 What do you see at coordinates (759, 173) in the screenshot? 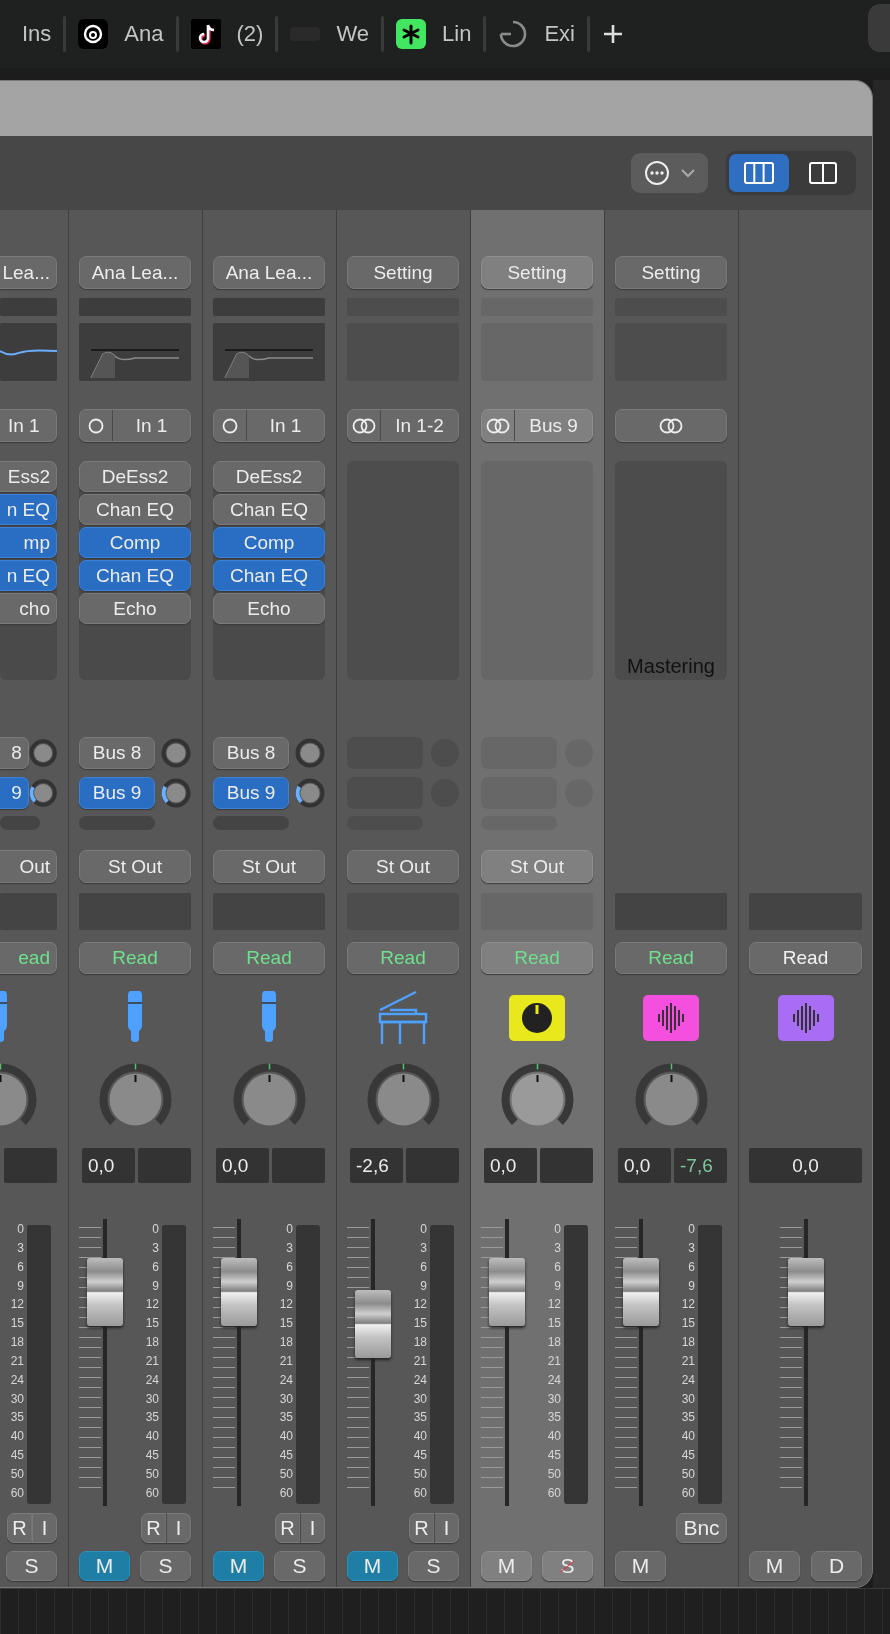
I see `view-mode-button` at bounding box center [759, 173].